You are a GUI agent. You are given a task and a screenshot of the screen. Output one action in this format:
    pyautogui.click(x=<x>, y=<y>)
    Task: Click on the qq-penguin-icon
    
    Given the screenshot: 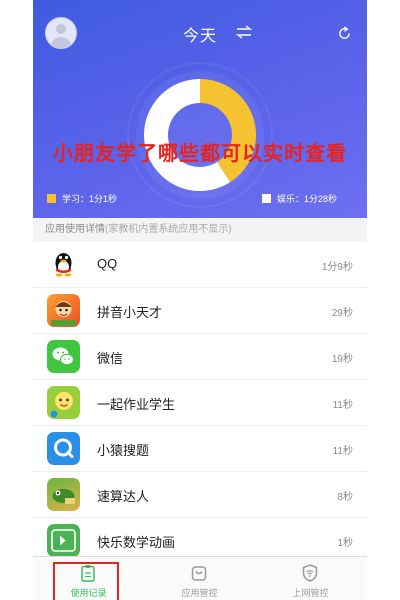 What is the action you would take?
    pyautogui.click(x=63, y=264)
    